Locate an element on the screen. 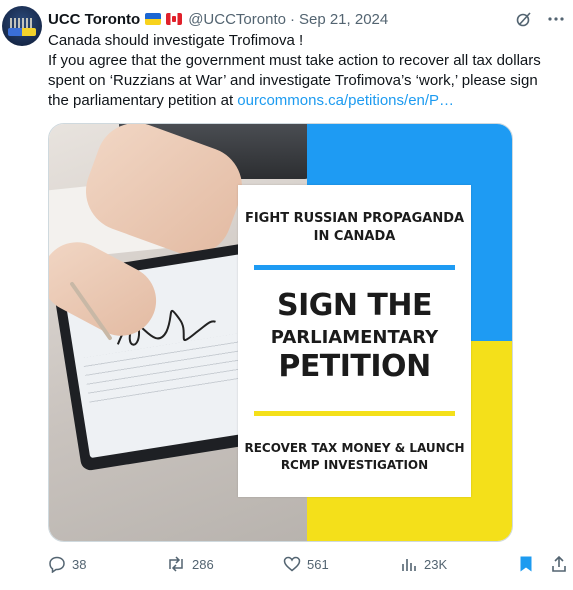  like-count: 561 is located at coordinates (318, 564).